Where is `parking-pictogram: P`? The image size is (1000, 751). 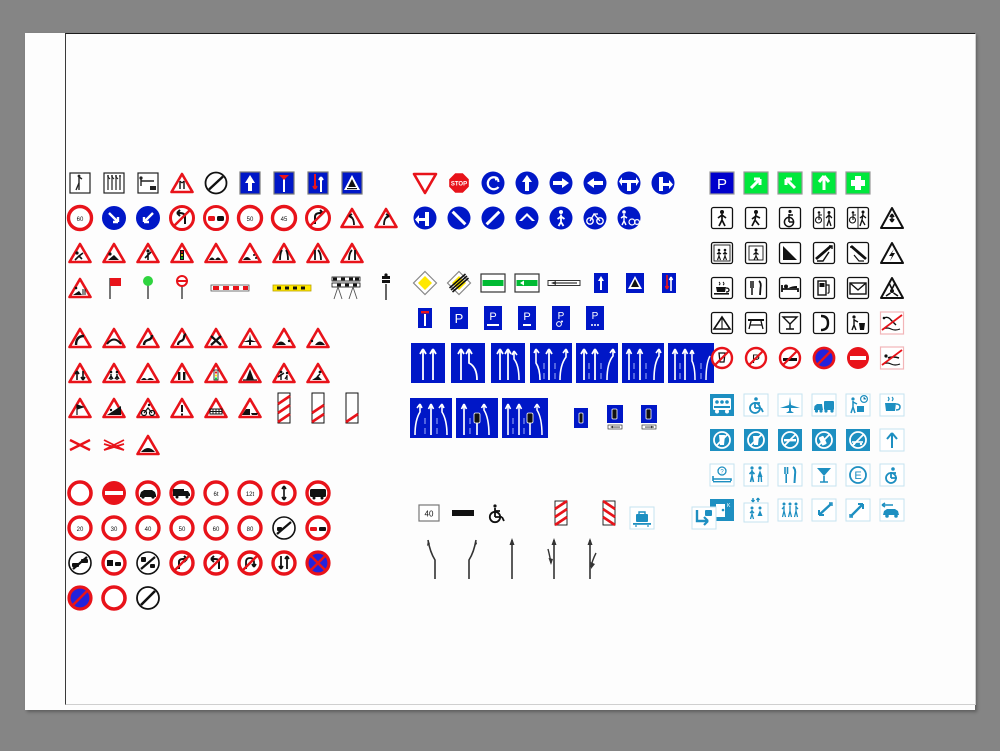 parking-pictogram: P is located at coordinates (722, 183).